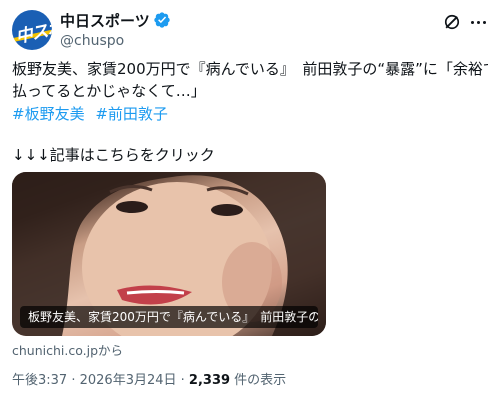 Image resolution: width=500 pixels, height=401 pixels. Describe the element at coordinates (109, 91) in the screenshot. I see `tweet-text-line2: 払ってるとかじゃなくて…」` at that location.